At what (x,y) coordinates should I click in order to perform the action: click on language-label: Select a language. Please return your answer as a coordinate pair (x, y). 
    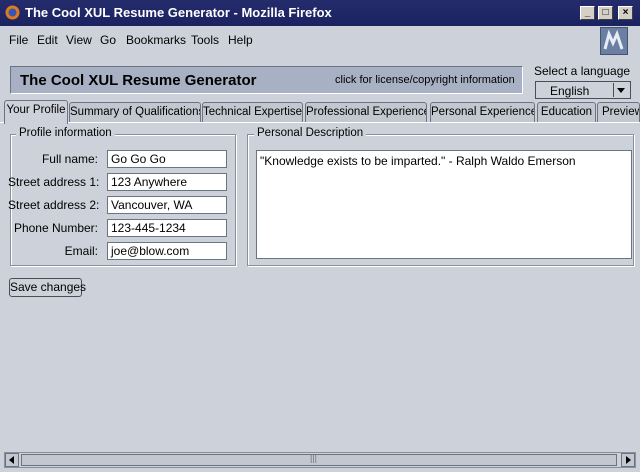
    Looking at the image, I should click on (582, 71).